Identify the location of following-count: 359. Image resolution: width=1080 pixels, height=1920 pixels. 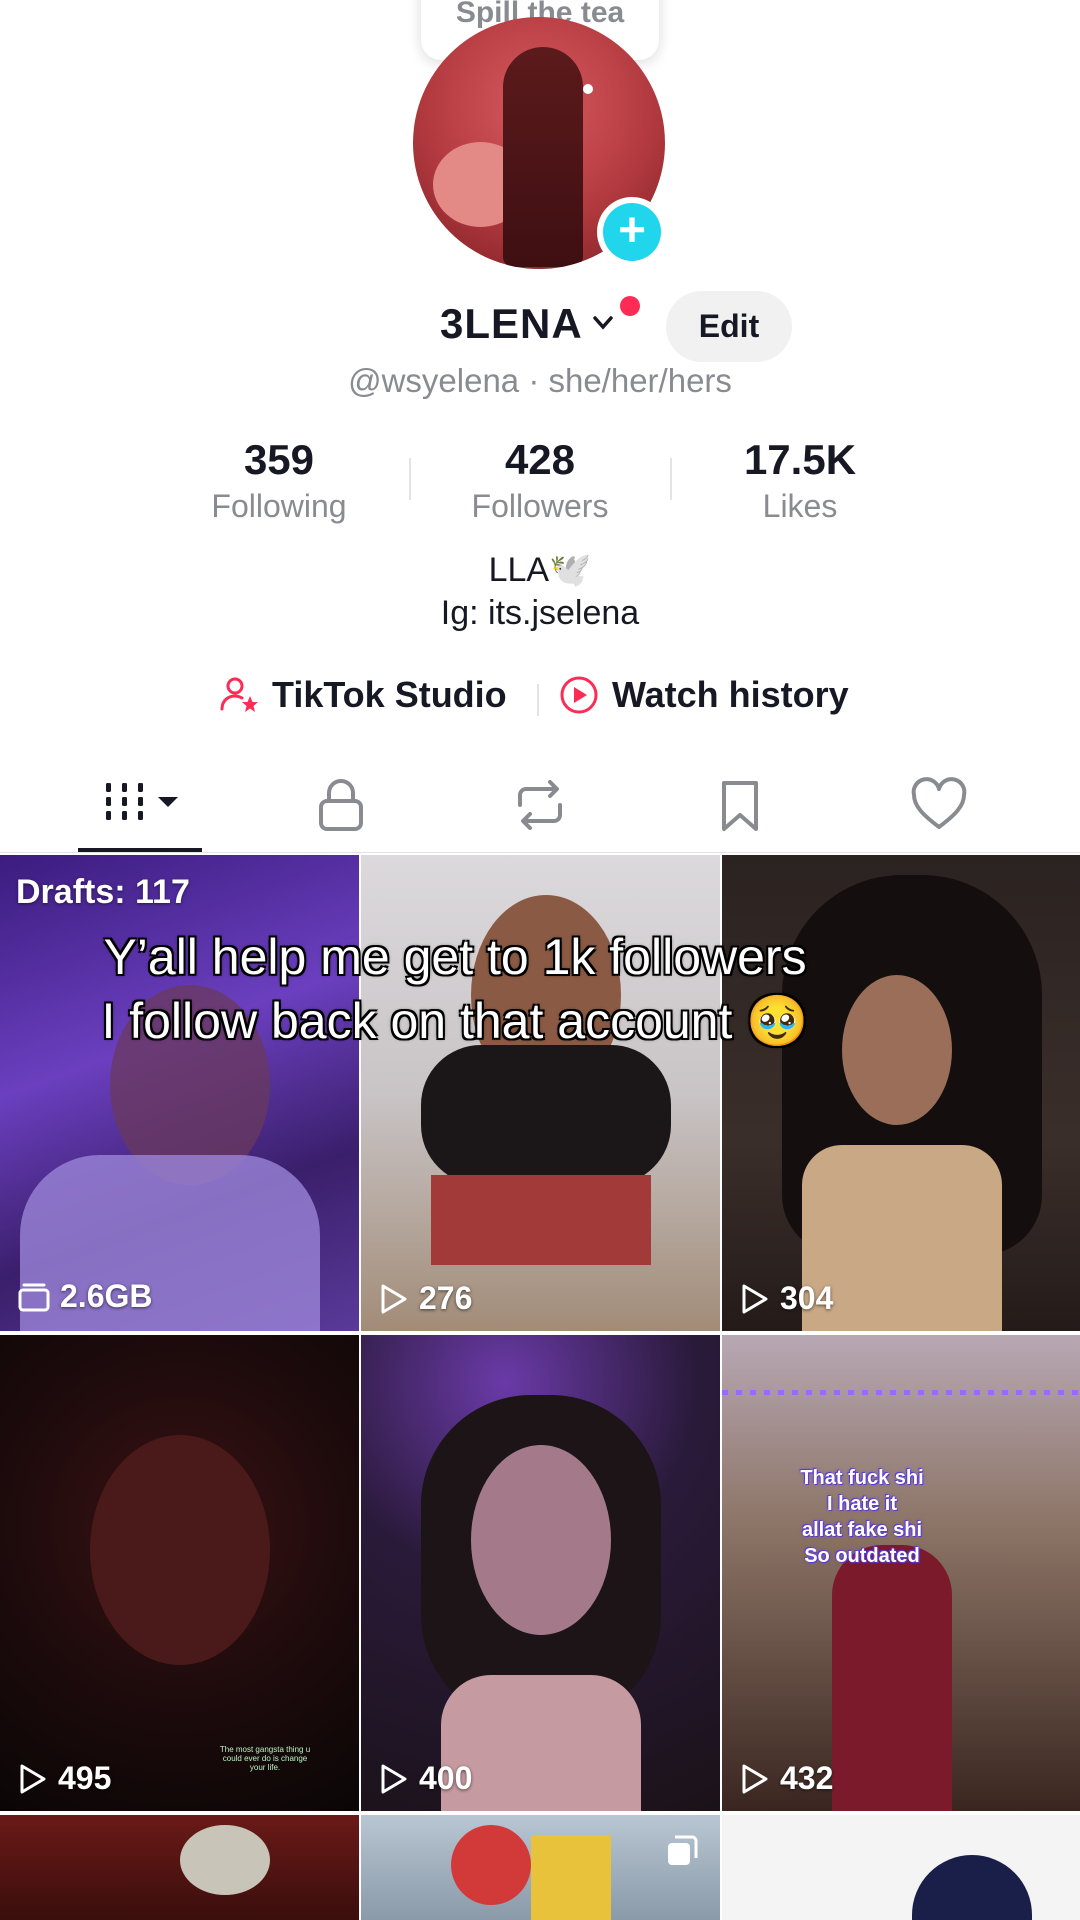
(279, 459).